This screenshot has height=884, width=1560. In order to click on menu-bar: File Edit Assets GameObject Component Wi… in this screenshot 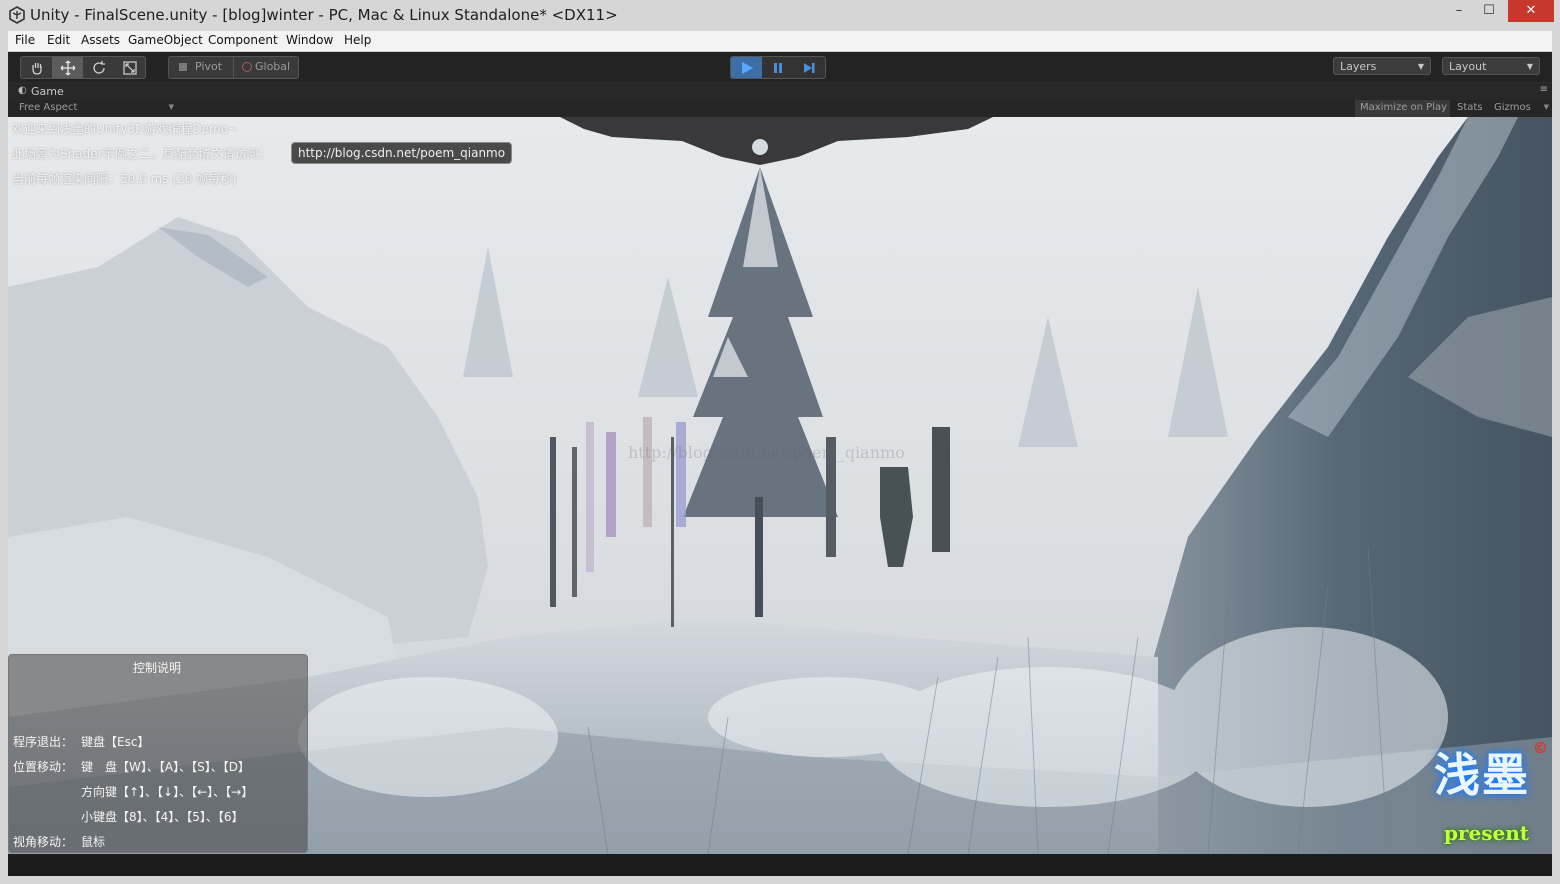, I will do `click(780, 41)`.